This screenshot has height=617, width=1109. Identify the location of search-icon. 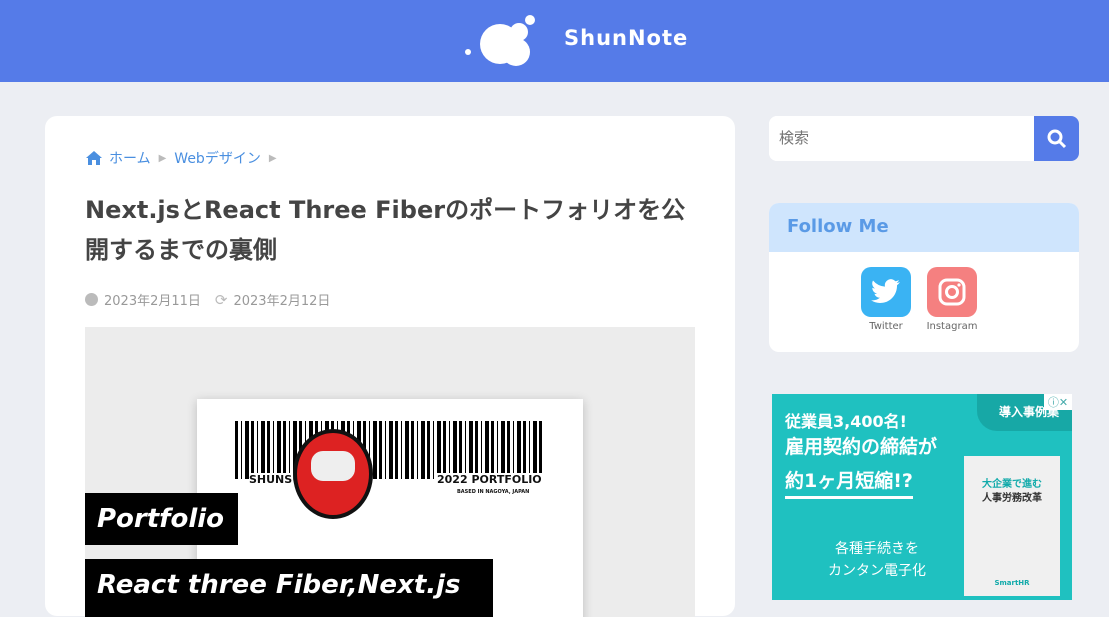
(1056, 138).